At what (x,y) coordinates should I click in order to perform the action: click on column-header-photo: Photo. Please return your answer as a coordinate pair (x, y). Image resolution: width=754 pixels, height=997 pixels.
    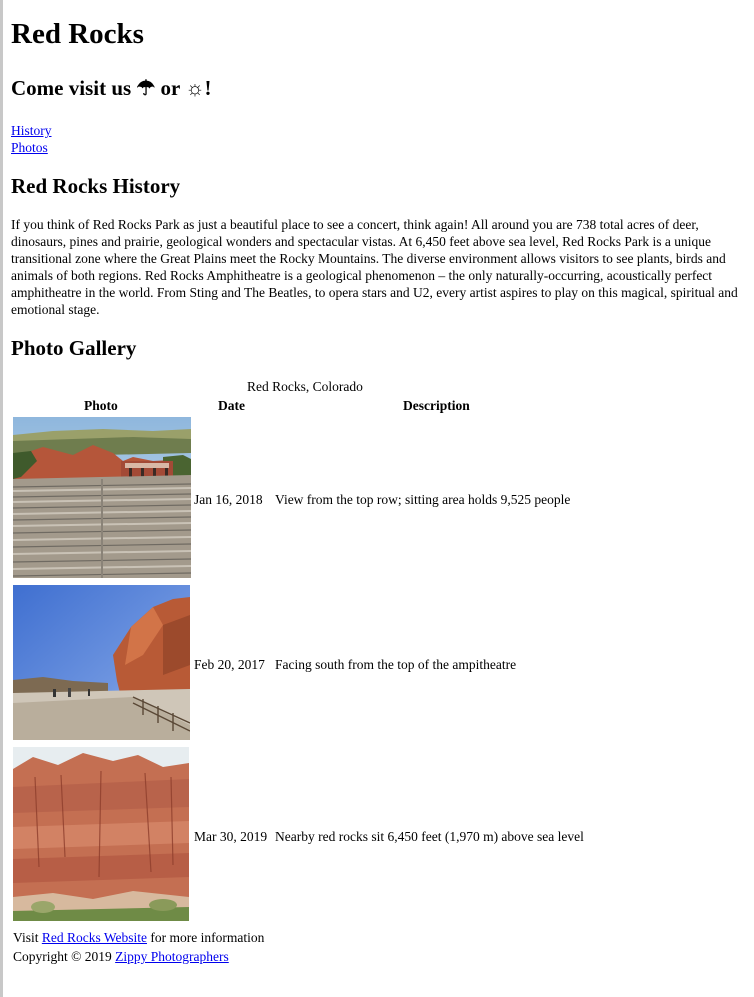
    Looking at the image, I should click on (101, 405).